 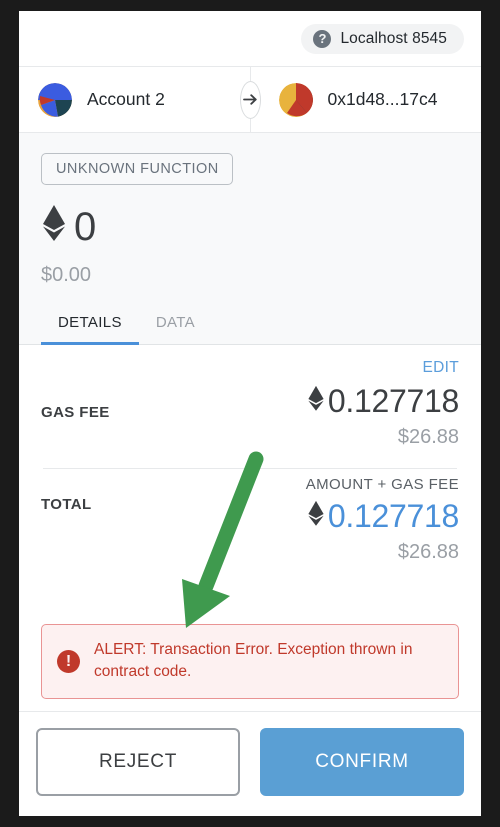 I want to click on transfer-divider, so click(x=250, y=99).